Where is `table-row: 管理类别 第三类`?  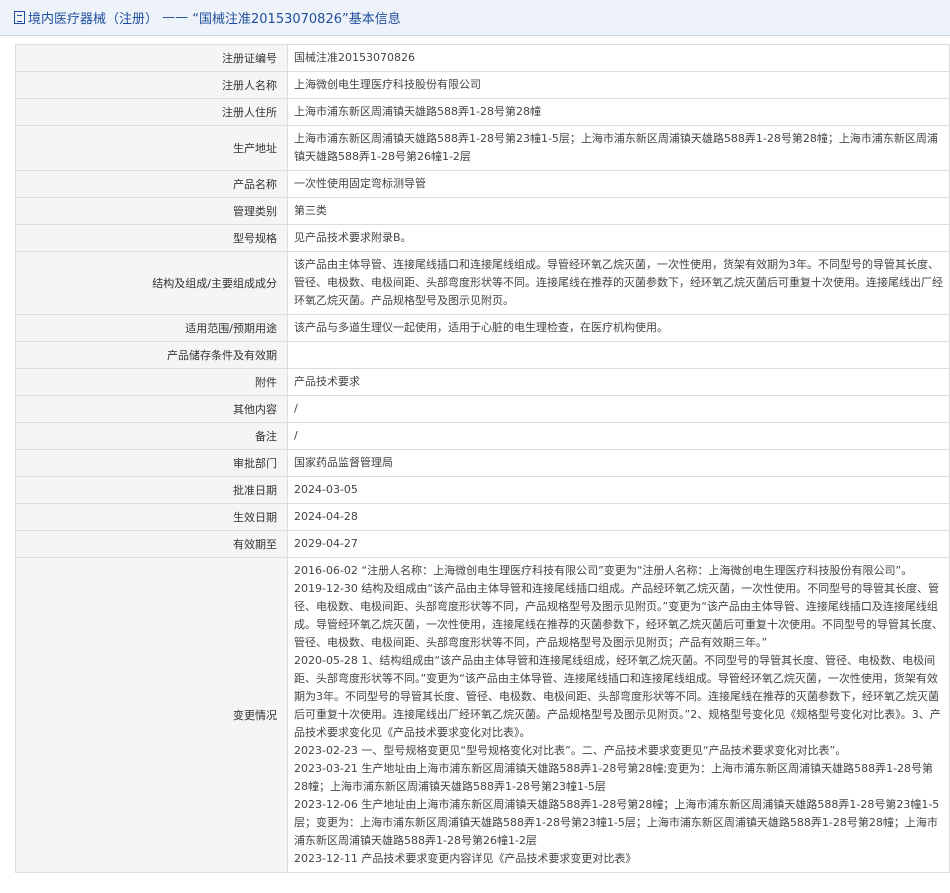 table-row: 管理类别 第三类 is located at coordinates (482, 211).